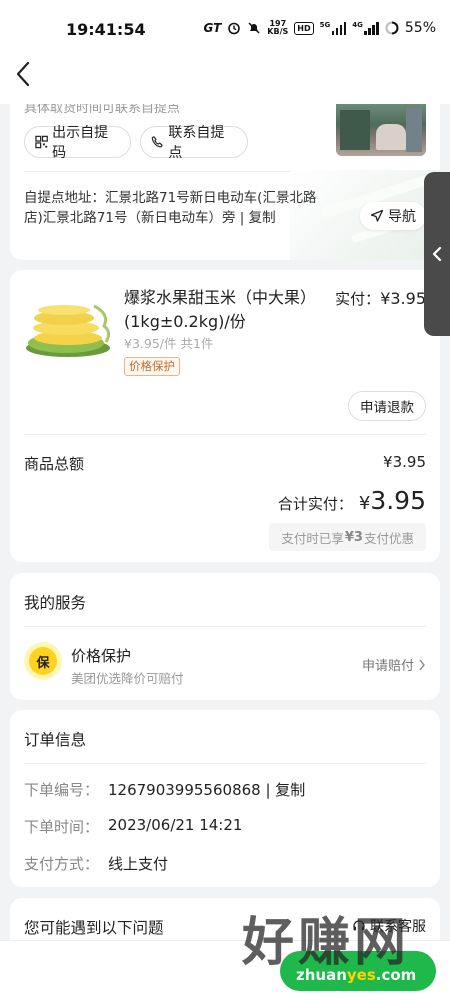  I want to click on product-unit-info: ¥3.95/件 共1件, so click(168, 342).